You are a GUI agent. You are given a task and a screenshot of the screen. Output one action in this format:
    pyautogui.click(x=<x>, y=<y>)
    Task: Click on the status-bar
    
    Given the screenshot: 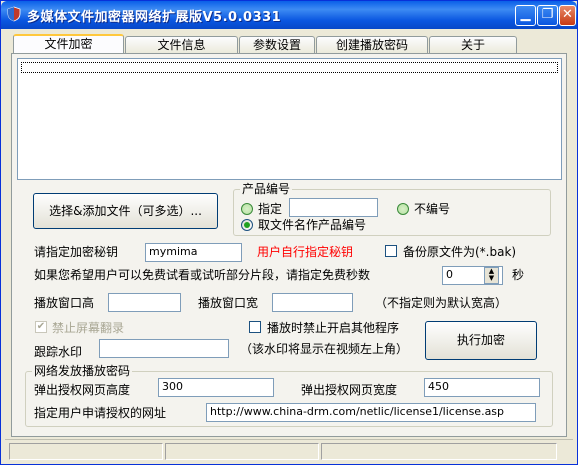 What is the action you would take?
    pyautogui.click(x=289, y=450)
    